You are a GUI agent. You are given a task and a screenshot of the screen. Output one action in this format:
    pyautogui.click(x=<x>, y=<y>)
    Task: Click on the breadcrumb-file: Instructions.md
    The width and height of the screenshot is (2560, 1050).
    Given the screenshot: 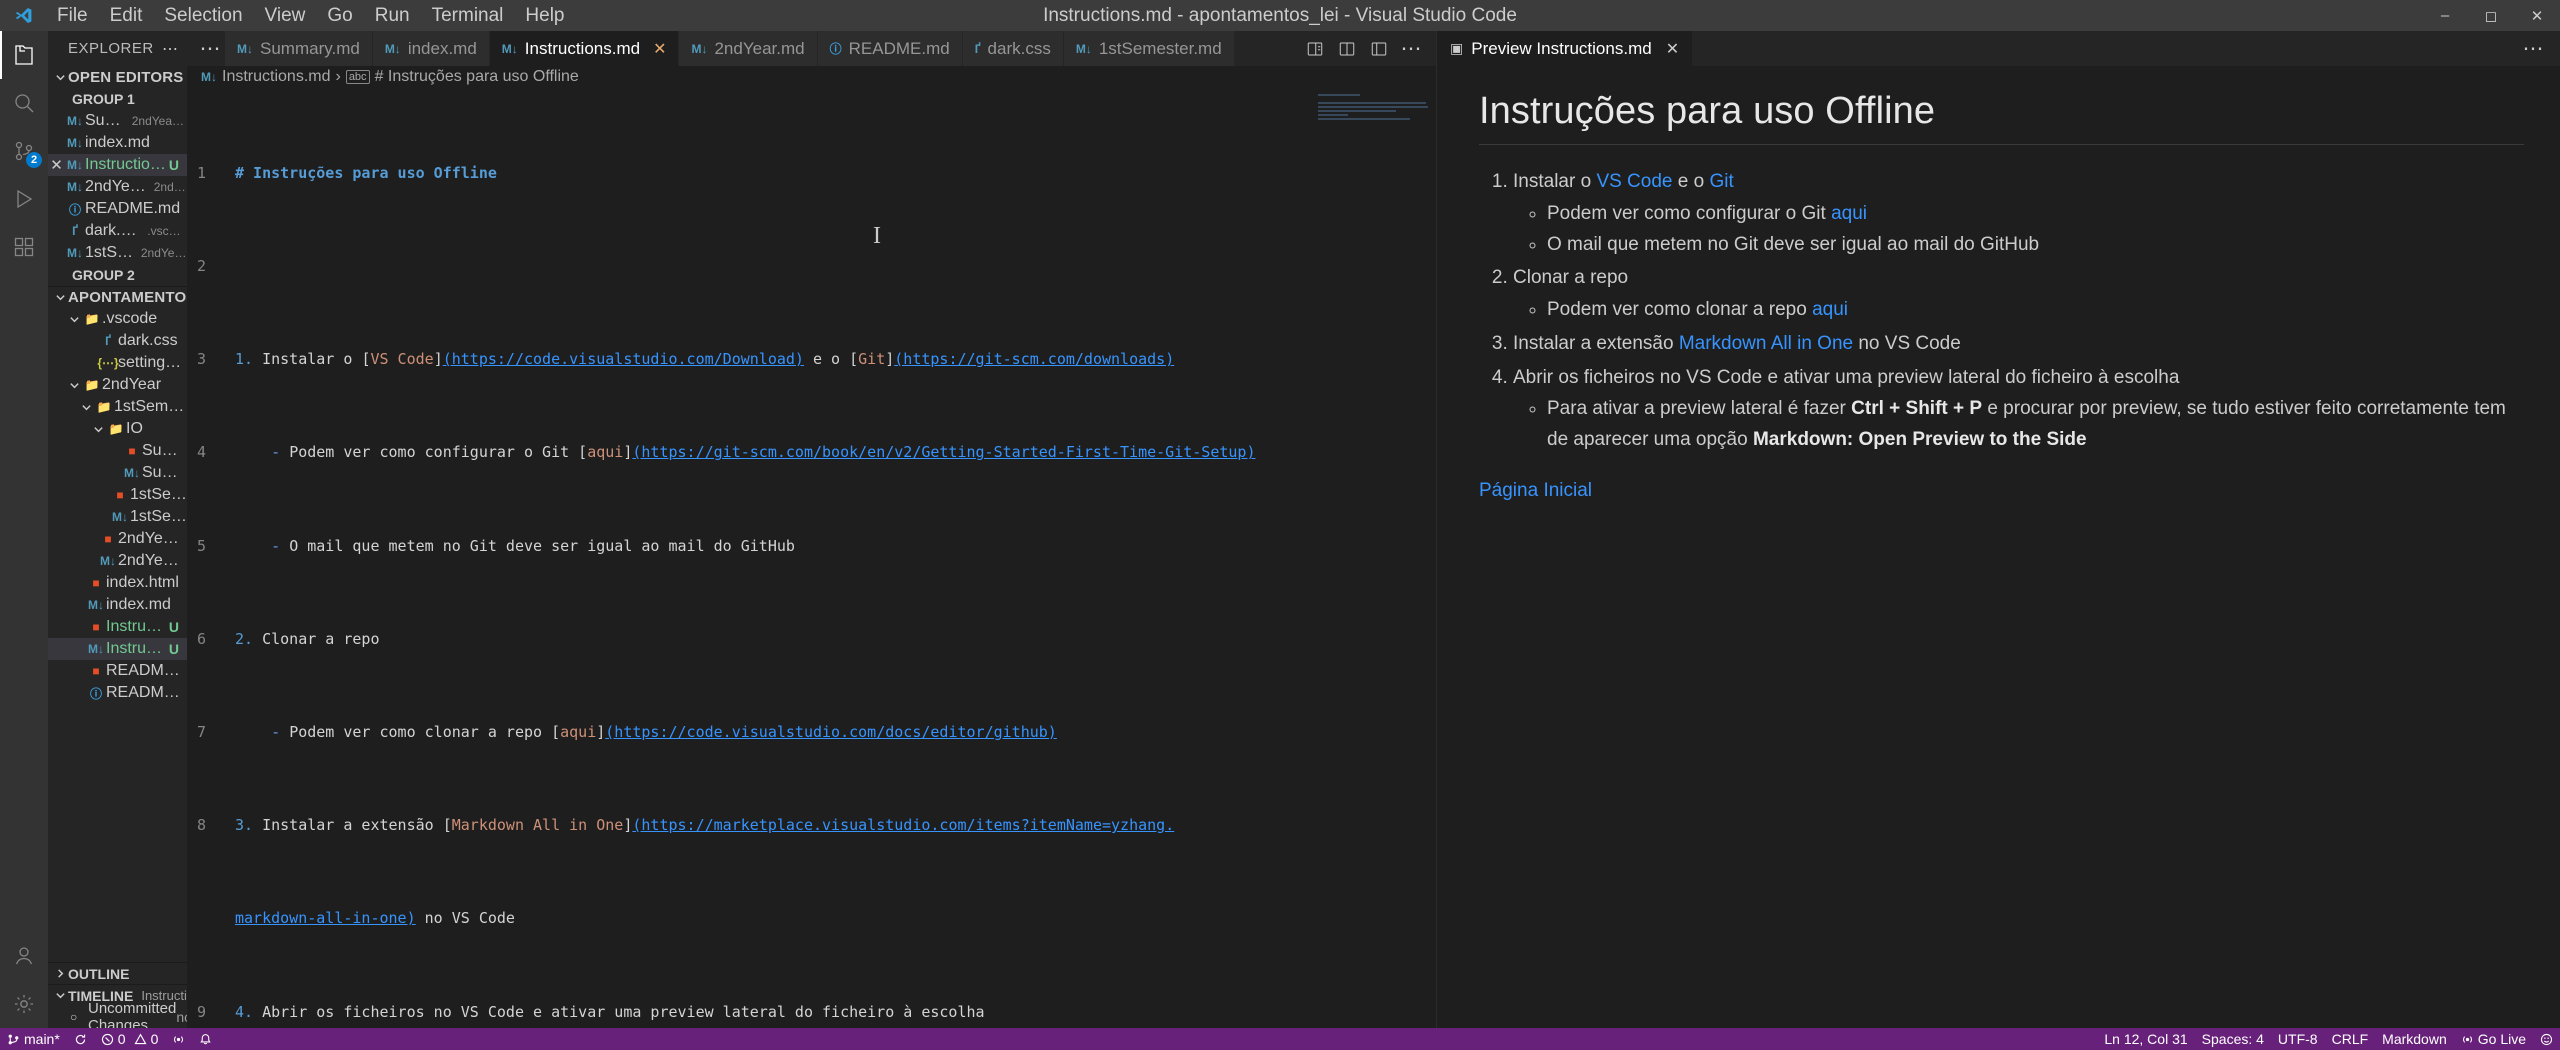 What is the action you would take?
    pyautogui.click(x=276, y=77)
    